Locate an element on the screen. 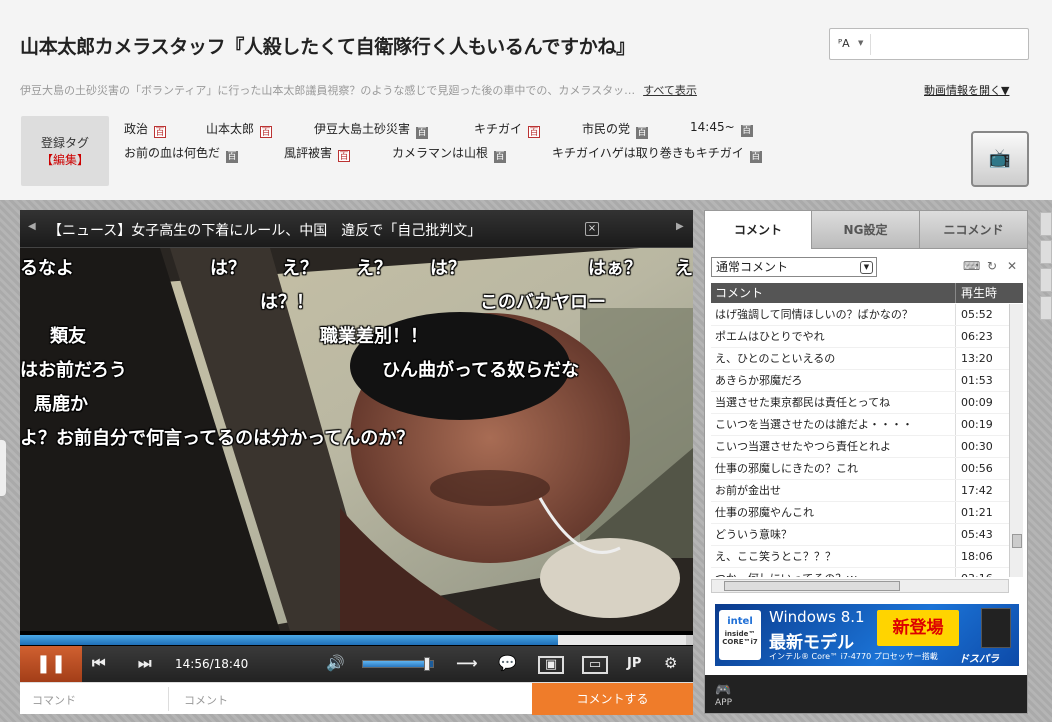  comment-row: はげ強調して同情ほしいの？ばかなの？ 05:52 is located at coordinates (860, 315).